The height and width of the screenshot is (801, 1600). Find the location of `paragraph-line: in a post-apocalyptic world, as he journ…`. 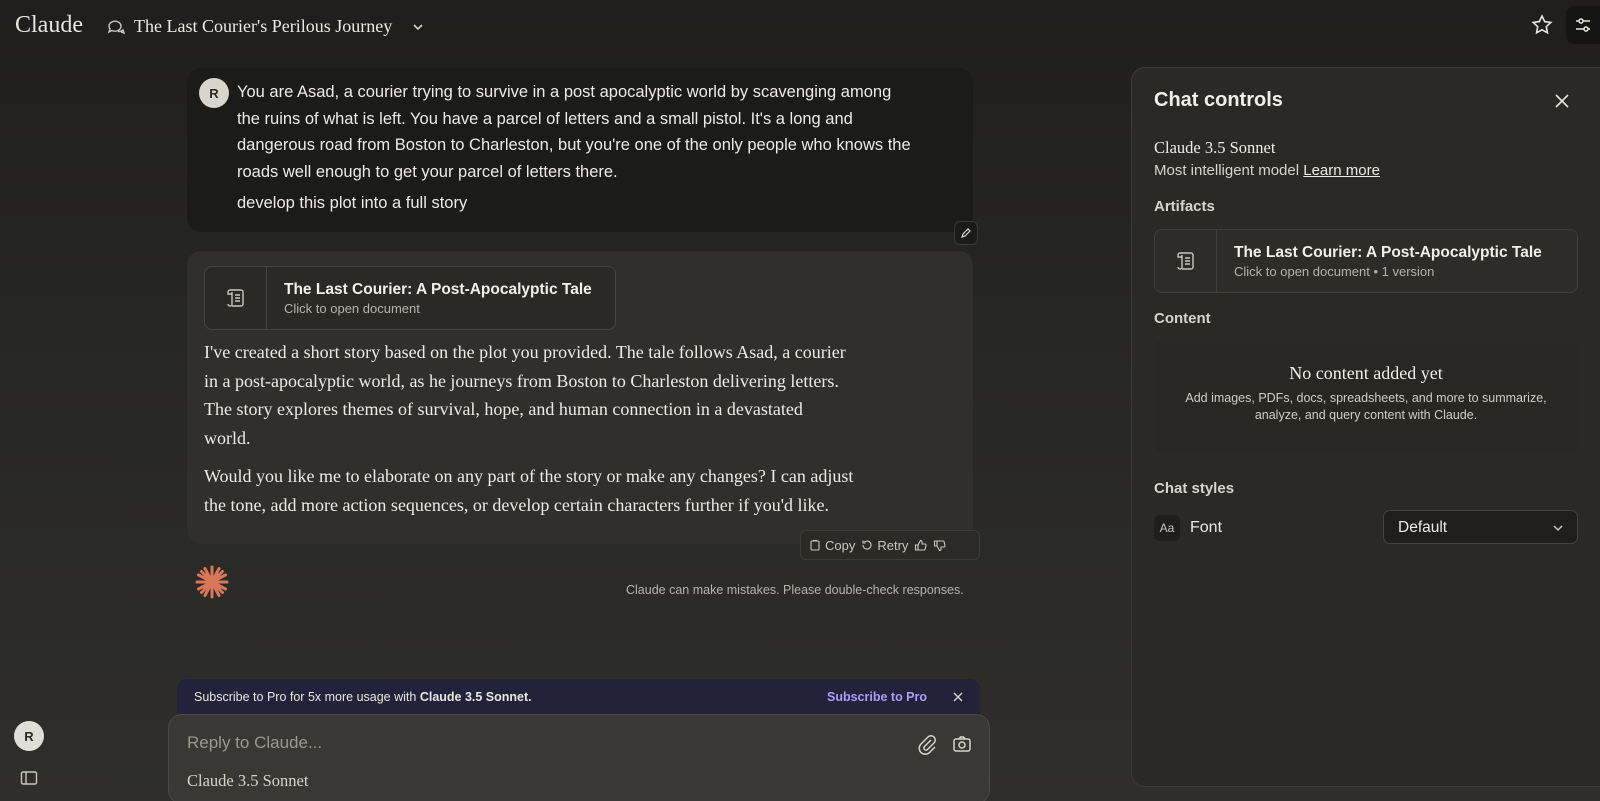

paragraph-line: in a post-apocalyptic world, as he journ… is located at coordinates (521, 380).